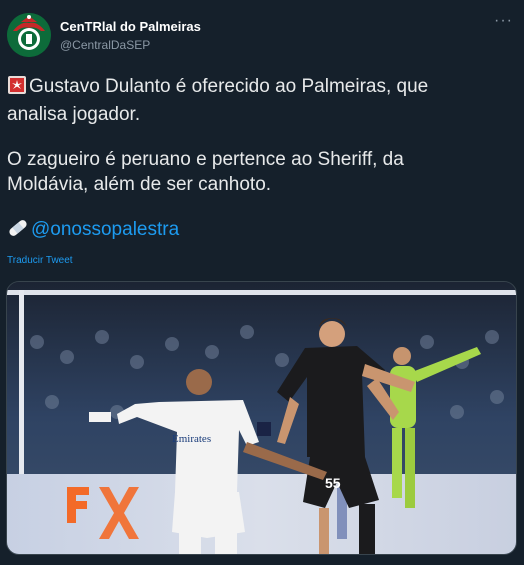  What do you see at coordinates (17, 88) in the screenshot?
I see `siren-emoji` at bounding box center [17, 88].